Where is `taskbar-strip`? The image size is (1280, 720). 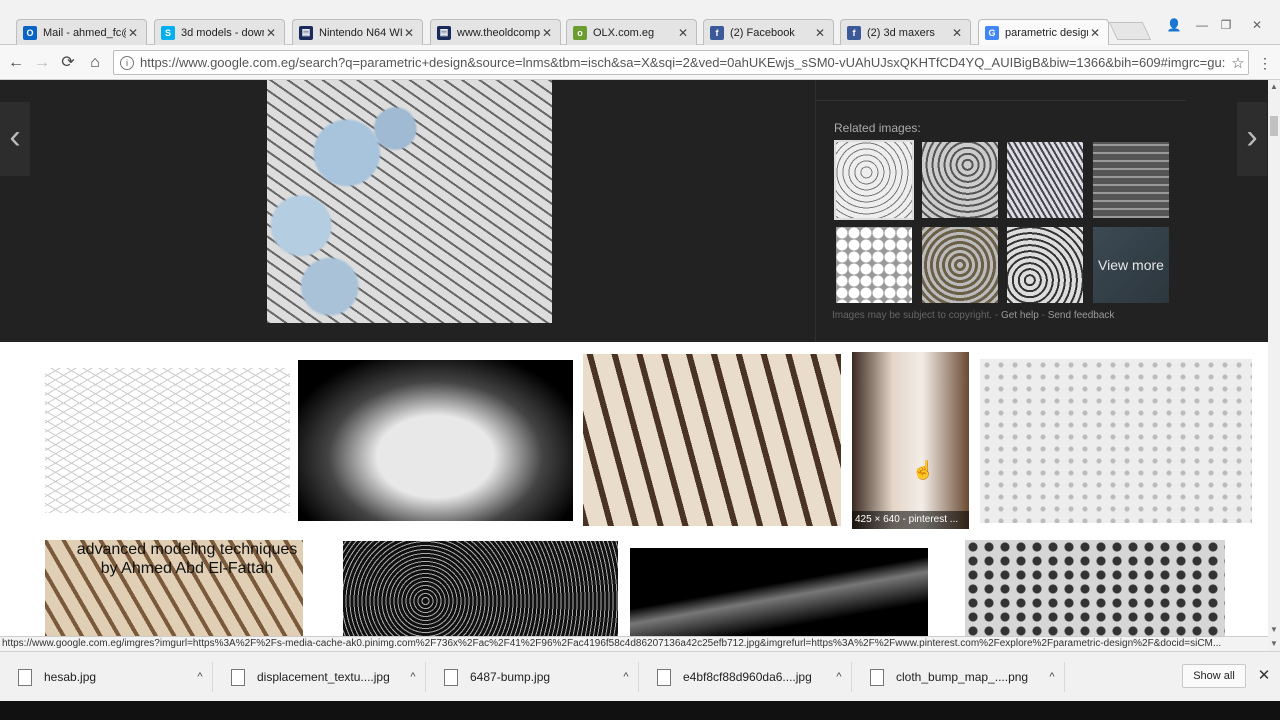 taskbar-strip is located at coordinates (640, 710).